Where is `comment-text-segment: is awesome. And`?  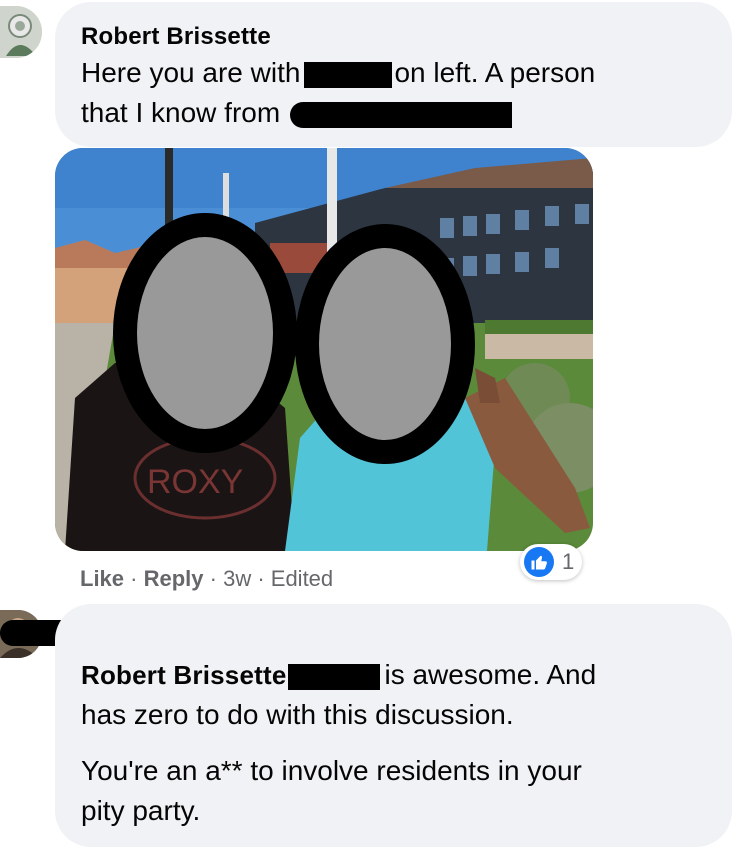
comment-text-segment: is awesome. And is located at coordinates (490, 674).